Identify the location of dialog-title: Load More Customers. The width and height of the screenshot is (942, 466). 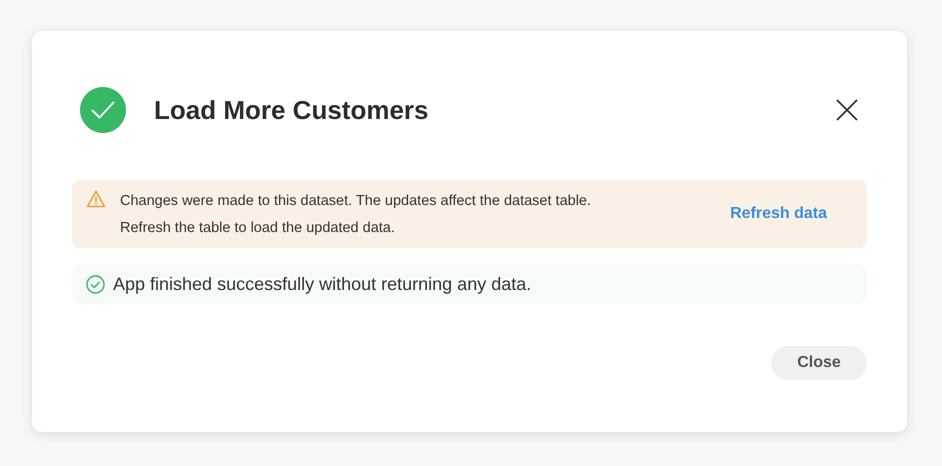
(292, 110).